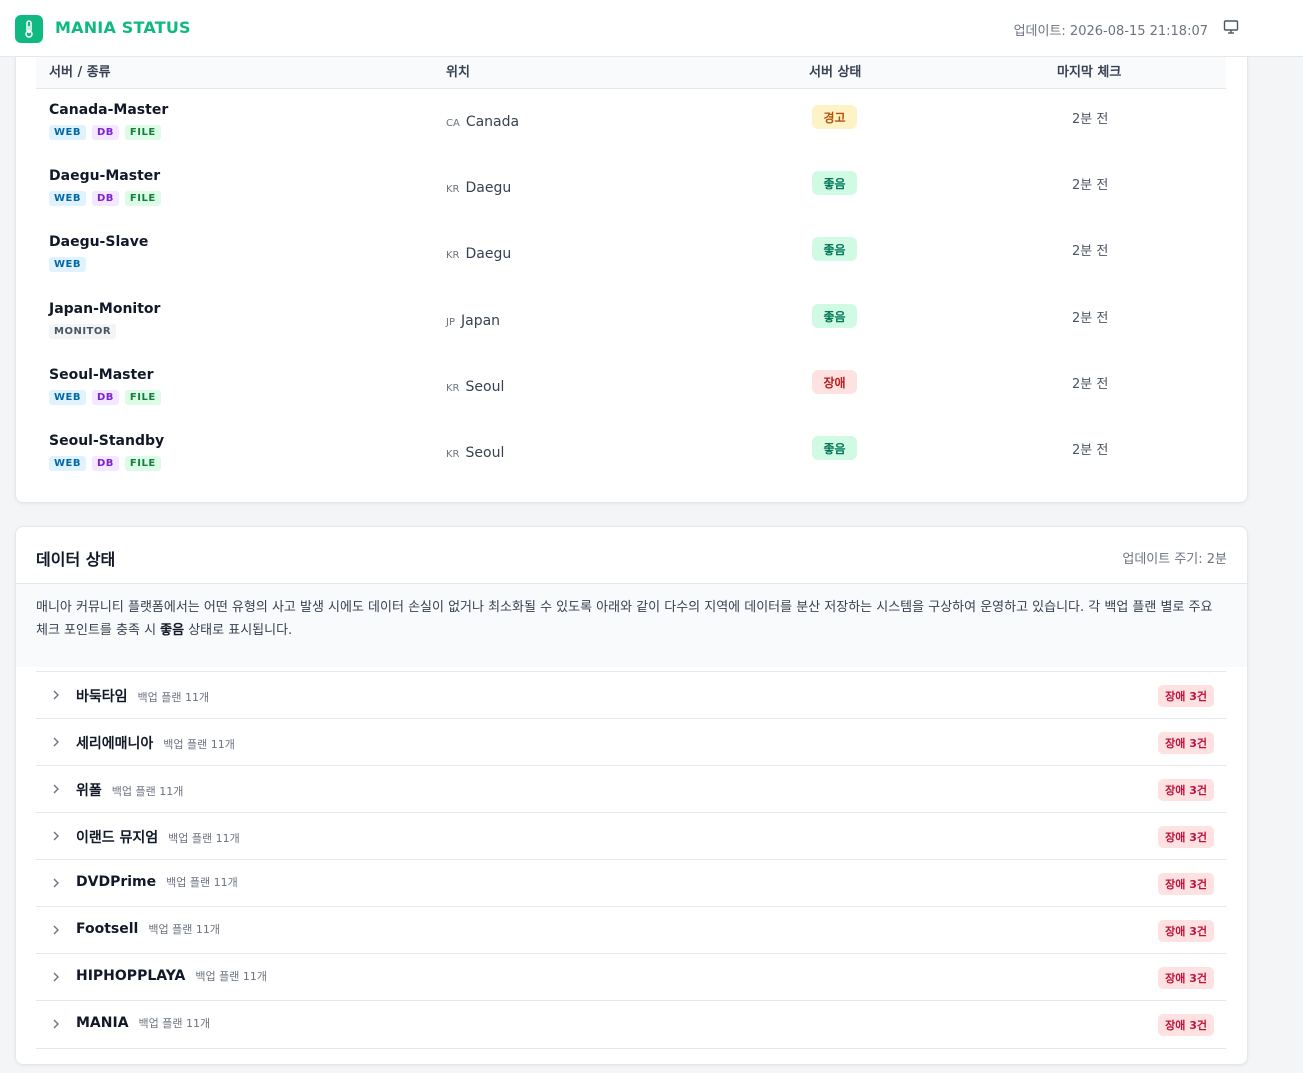 This screenshot has height=1073, width=1303. I want to click on backup-plan-row: Footsell 백업 플랜 11개 장애 3건, so click(631, 930).